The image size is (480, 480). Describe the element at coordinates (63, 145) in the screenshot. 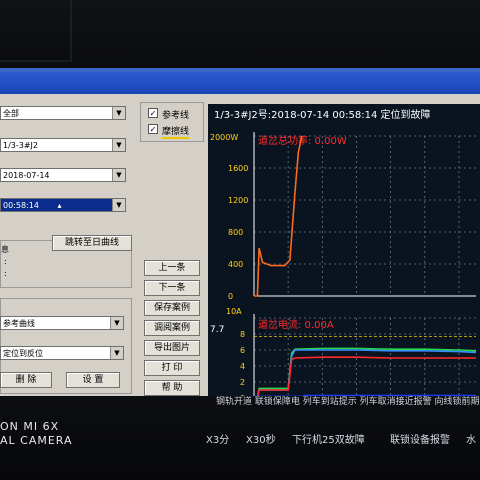

I see `device-select: 1/3-3#J2 ▼` at that location.